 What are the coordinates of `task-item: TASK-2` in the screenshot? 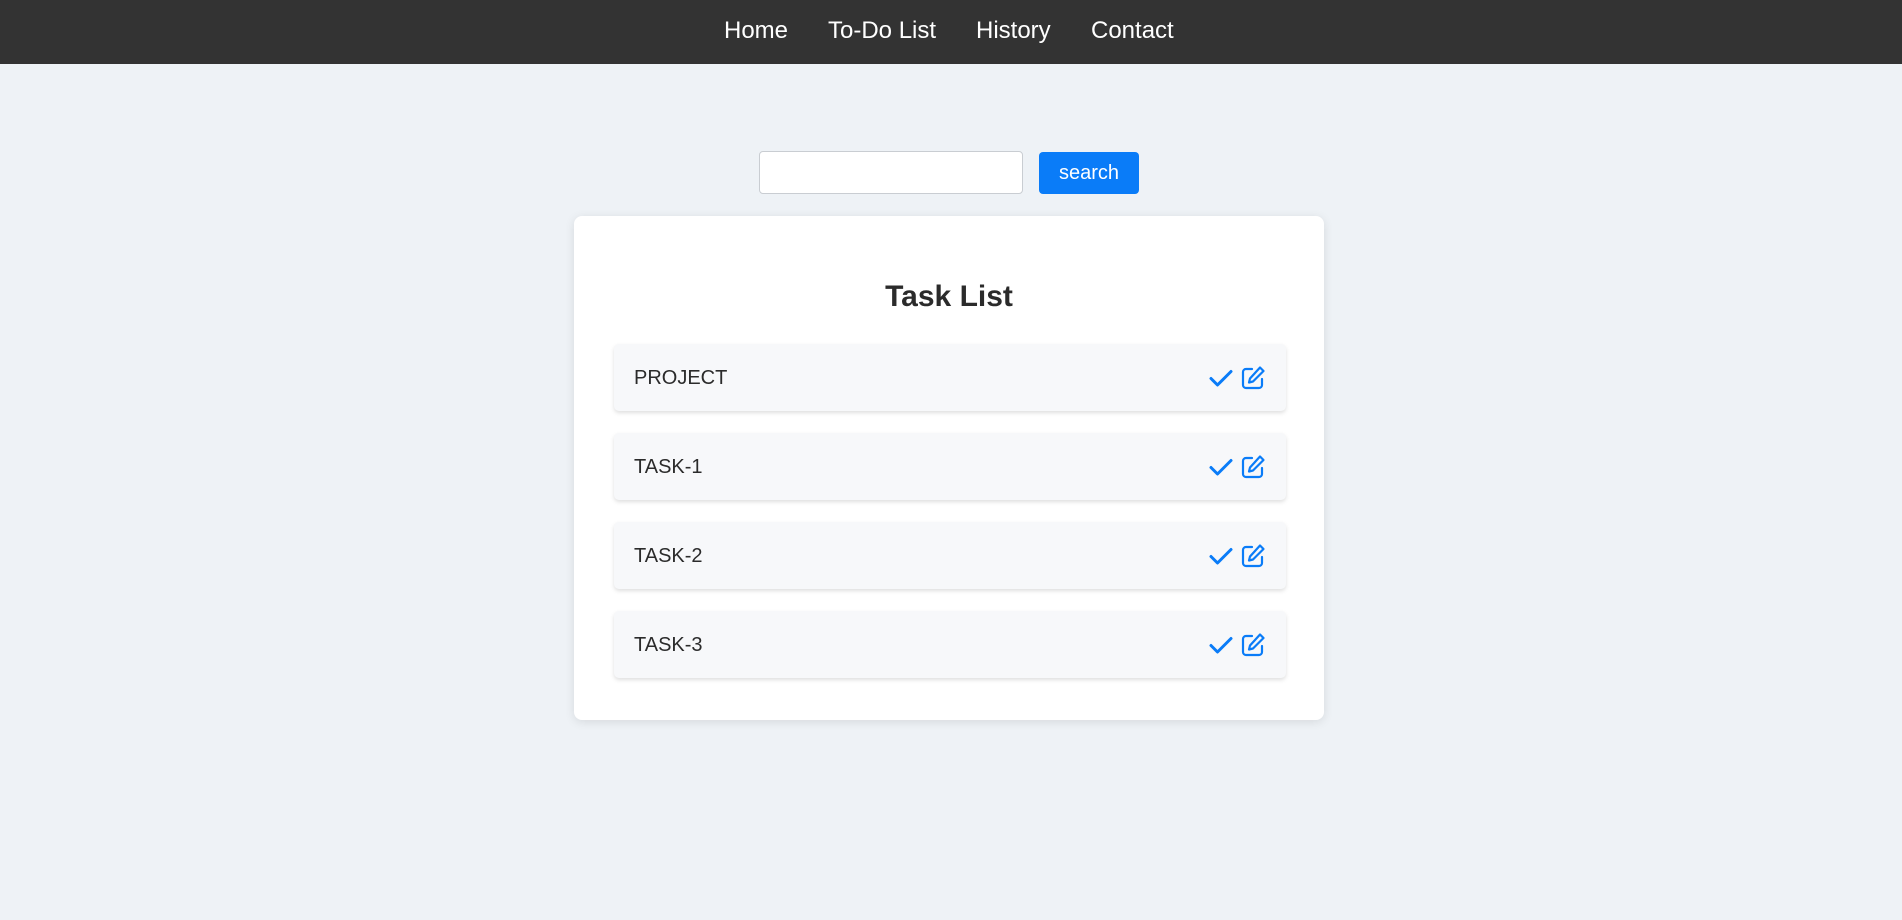 It's located at (950, 555).